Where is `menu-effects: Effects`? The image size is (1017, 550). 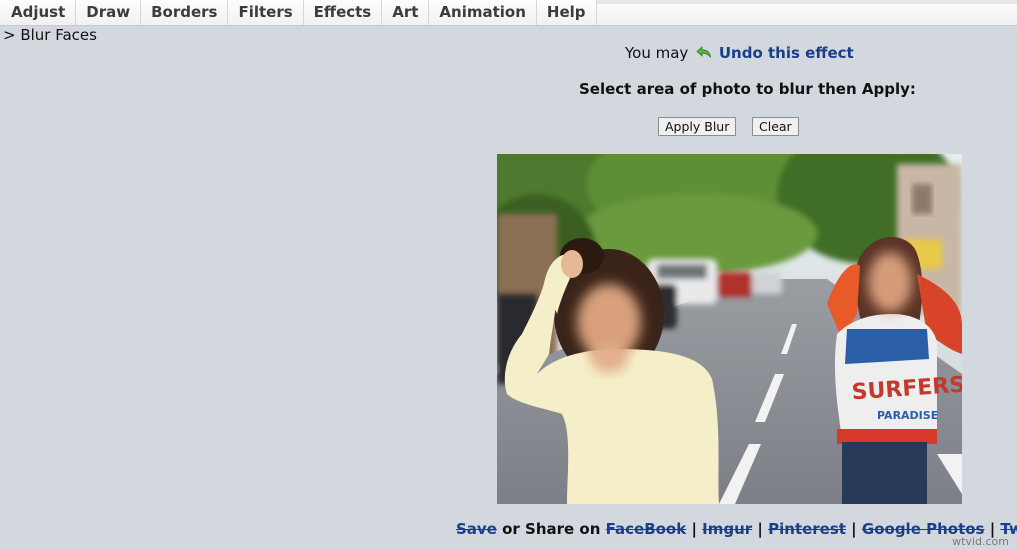
menu-effects: Effects is located at coordinates (343, 12).